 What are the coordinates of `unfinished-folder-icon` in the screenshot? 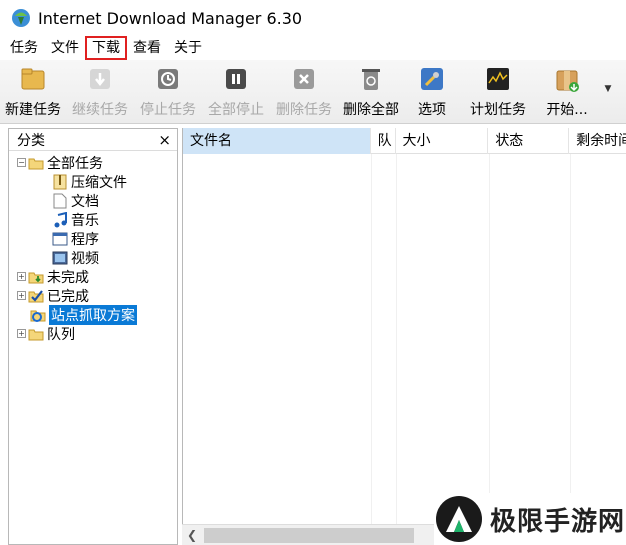 It's located at (36, 277).